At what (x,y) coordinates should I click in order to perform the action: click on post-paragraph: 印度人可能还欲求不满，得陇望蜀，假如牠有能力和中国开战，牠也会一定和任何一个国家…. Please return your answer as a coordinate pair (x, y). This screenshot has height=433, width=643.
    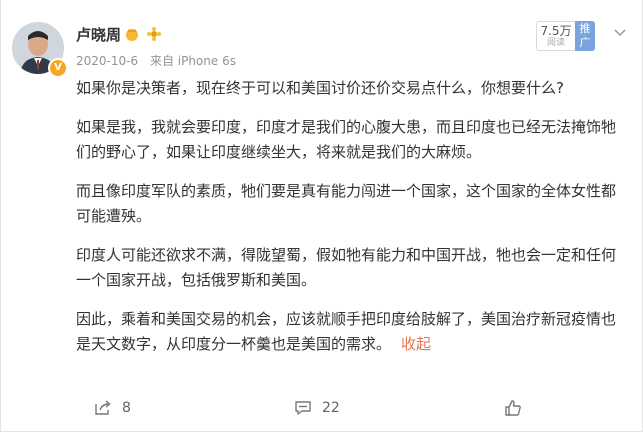
    Looking at the image, I should click on (346, 267).